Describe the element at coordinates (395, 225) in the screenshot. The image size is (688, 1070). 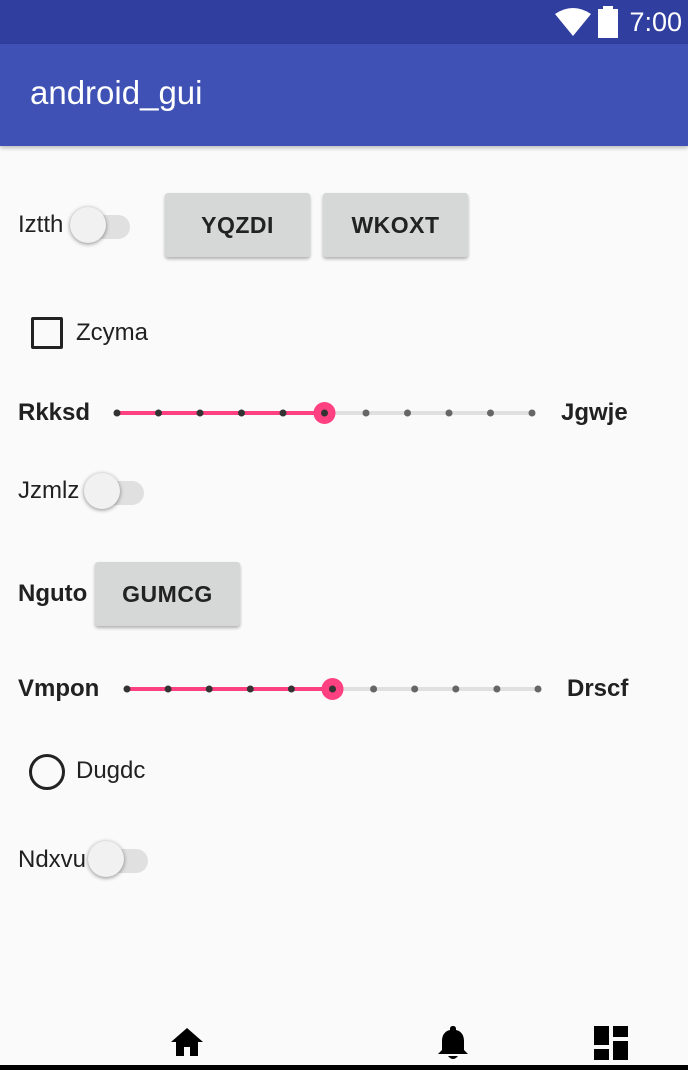
I see `wkoxt-button: WKOXT` at that location.